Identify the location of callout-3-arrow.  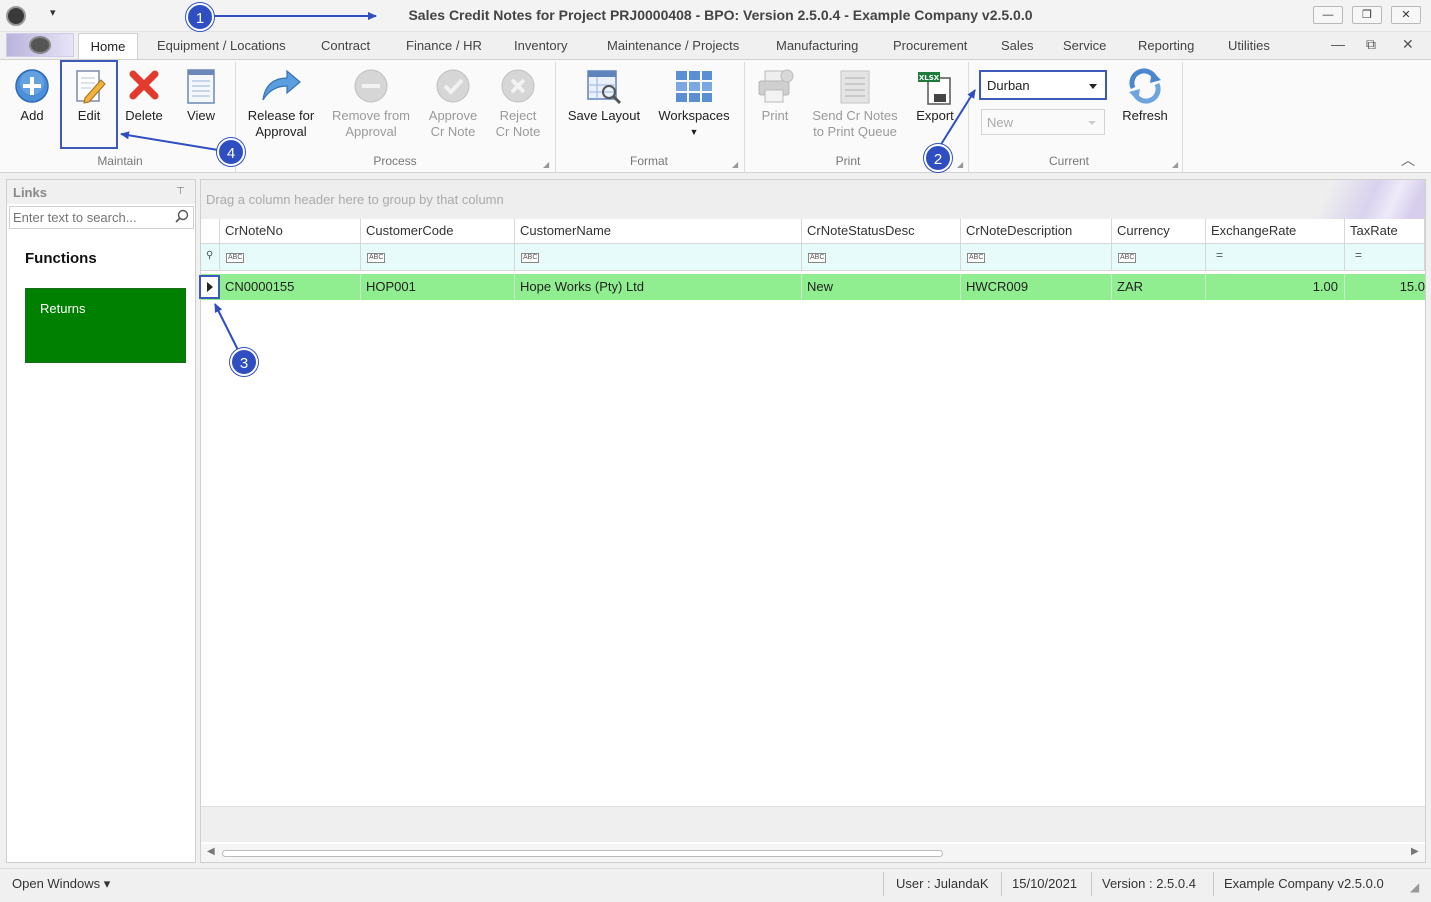
(226, 327).